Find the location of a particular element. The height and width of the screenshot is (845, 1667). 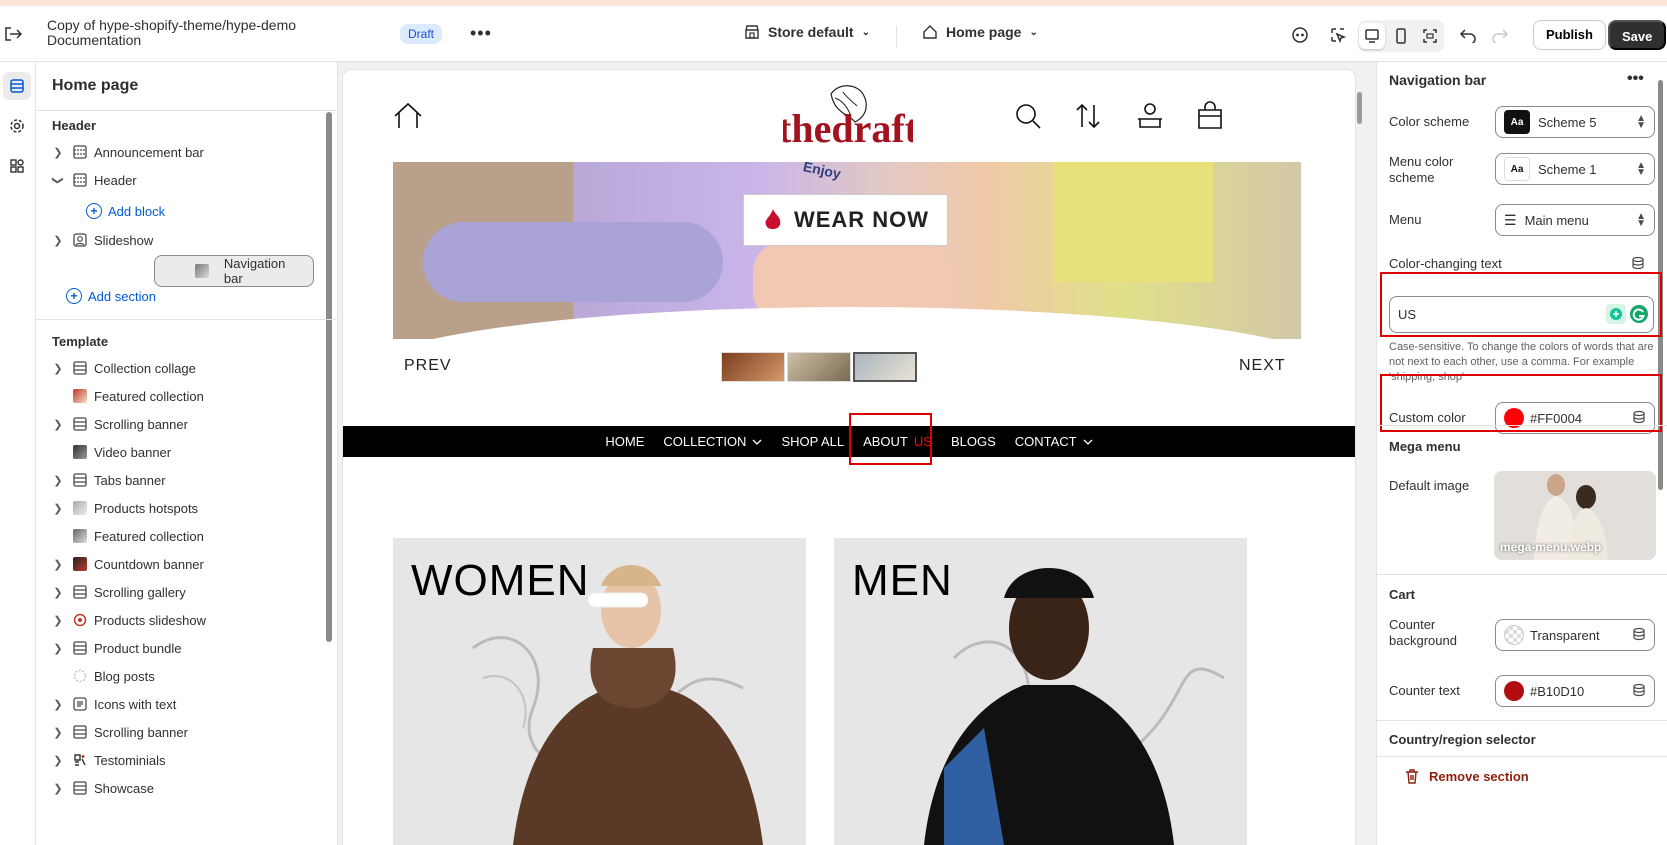

sidebar-item-countdown-banner: ❯ Countdown banner is located at coordinates (179, 564).